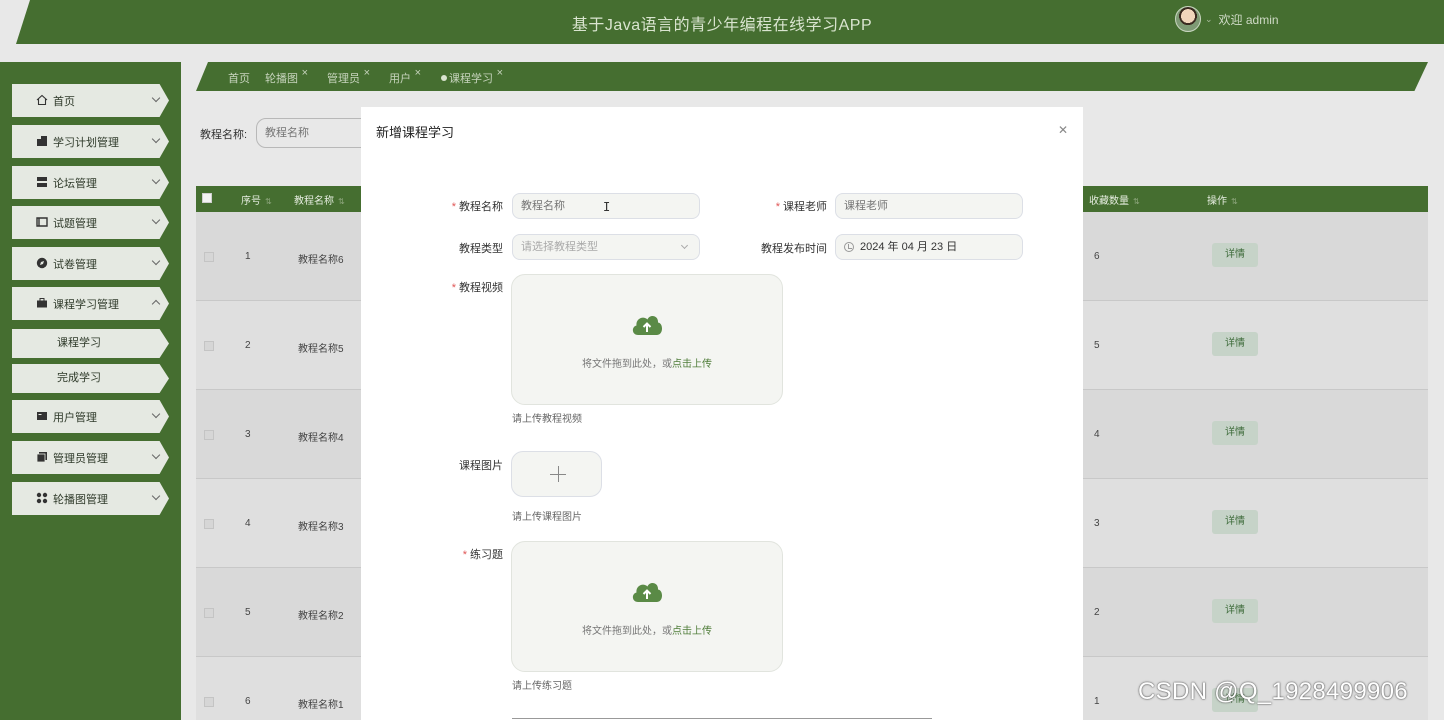 The height and width of the screenshot is (720, 1444). What do you see at coordinates (805, 207) in the screenshot?
I see `label-text: 课程老师` at bounding box center [805, 207].